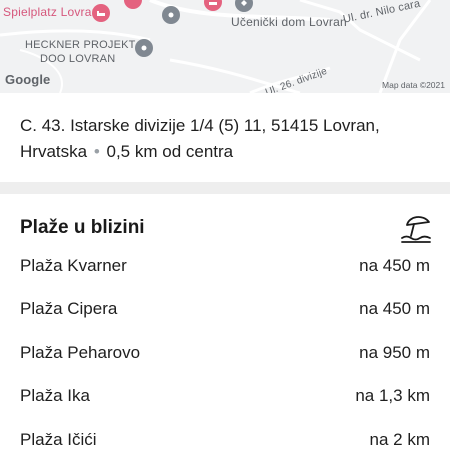  What do you see at coordinates (225, 266) in the screenshot?
I see `beach-row: Plaža Kvarner na 450 m` at bounding box center [225, 266].